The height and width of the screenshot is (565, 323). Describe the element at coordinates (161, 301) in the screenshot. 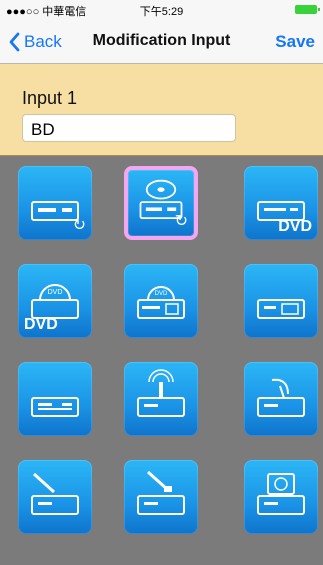

I see `dvd-recorder-icon: DVD` at that location.